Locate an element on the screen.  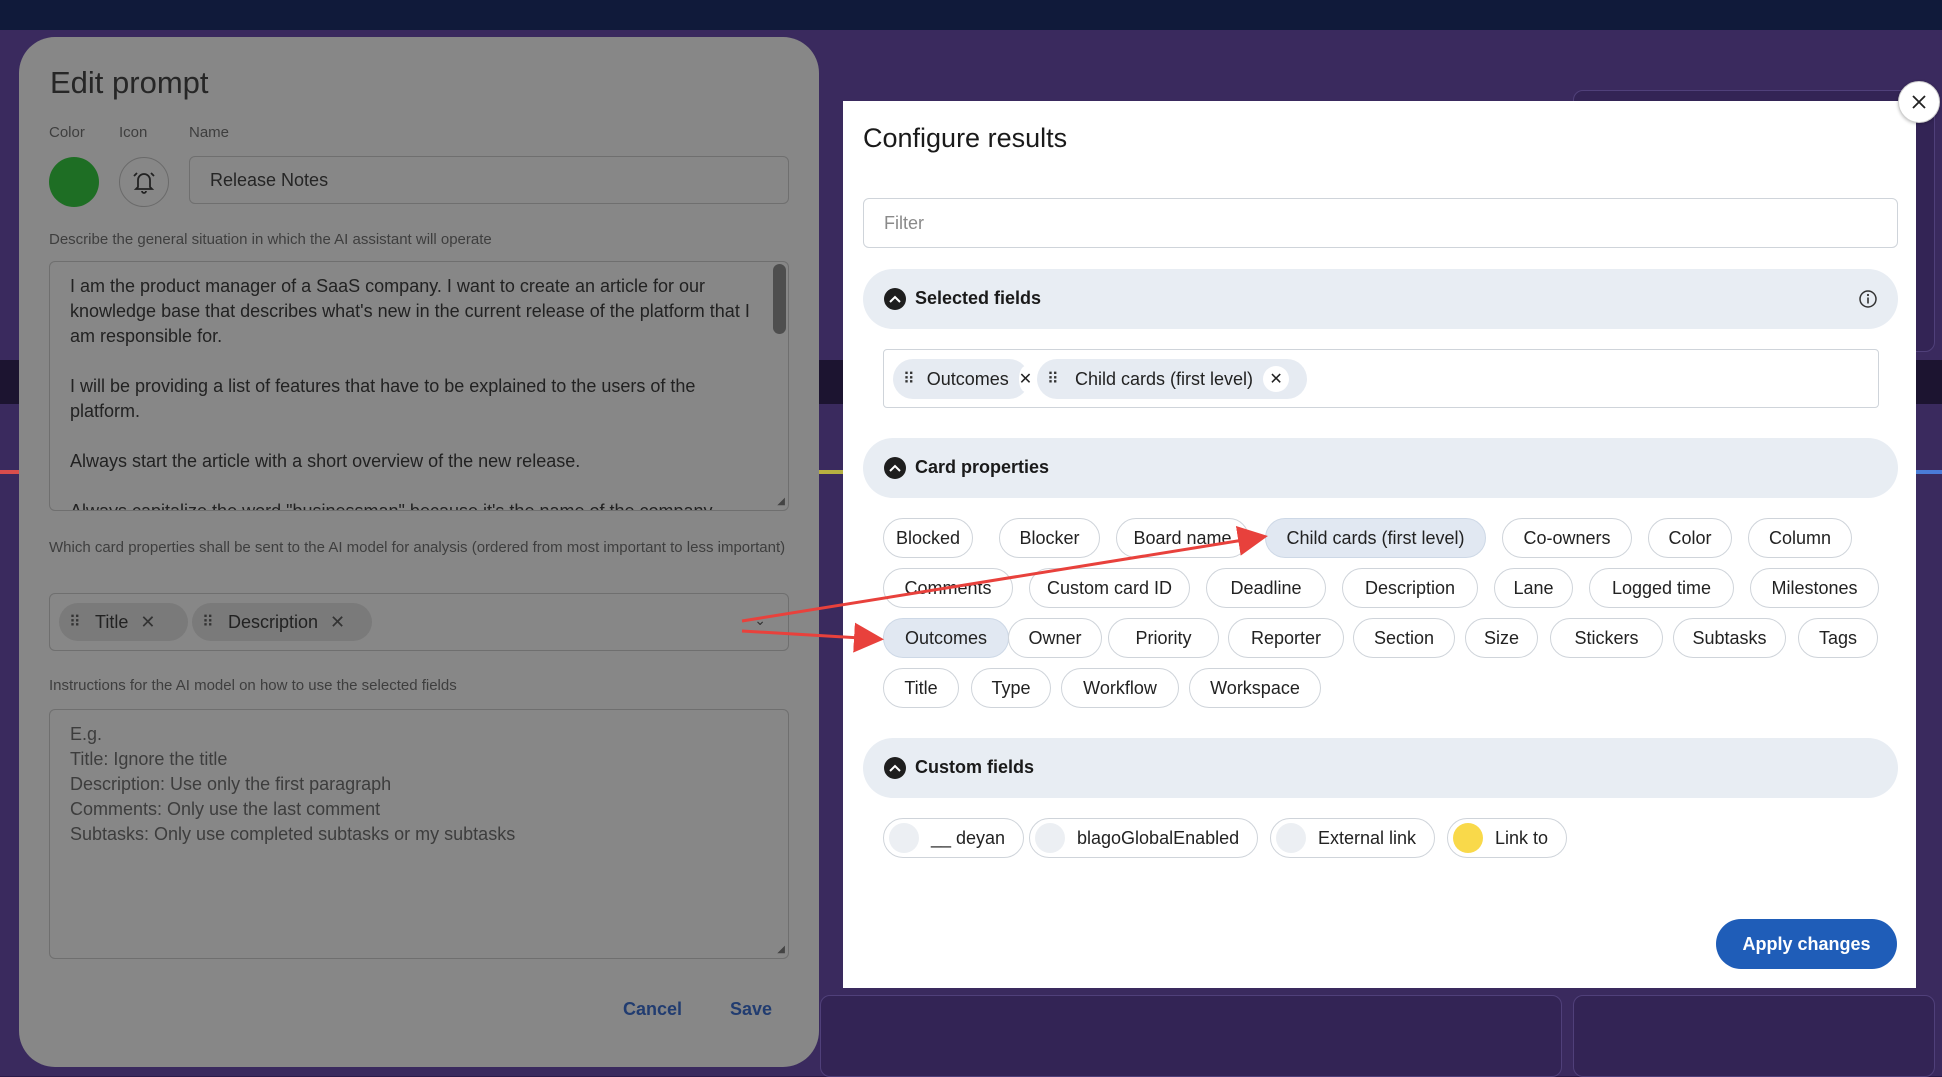
arrow-to-outcomes is located at coordinates (812, 637).